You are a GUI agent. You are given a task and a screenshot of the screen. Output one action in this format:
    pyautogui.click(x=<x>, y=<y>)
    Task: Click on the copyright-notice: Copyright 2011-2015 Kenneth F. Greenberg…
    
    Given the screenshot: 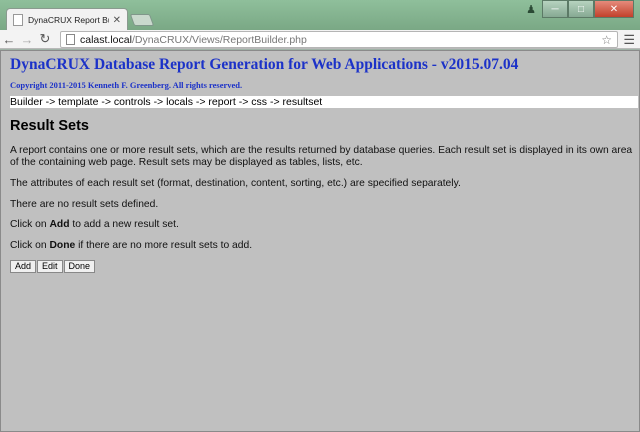 What is the action you would take?
    pyautogui.click(x=126, y=85)
    